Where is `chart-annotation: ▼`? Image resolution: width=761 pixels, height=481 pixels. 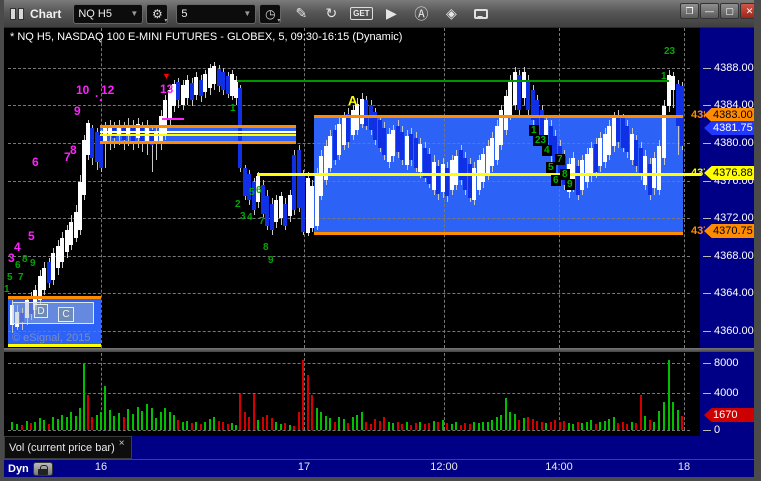
chart-annotation: ▼ is located at coordinates (166, 76).